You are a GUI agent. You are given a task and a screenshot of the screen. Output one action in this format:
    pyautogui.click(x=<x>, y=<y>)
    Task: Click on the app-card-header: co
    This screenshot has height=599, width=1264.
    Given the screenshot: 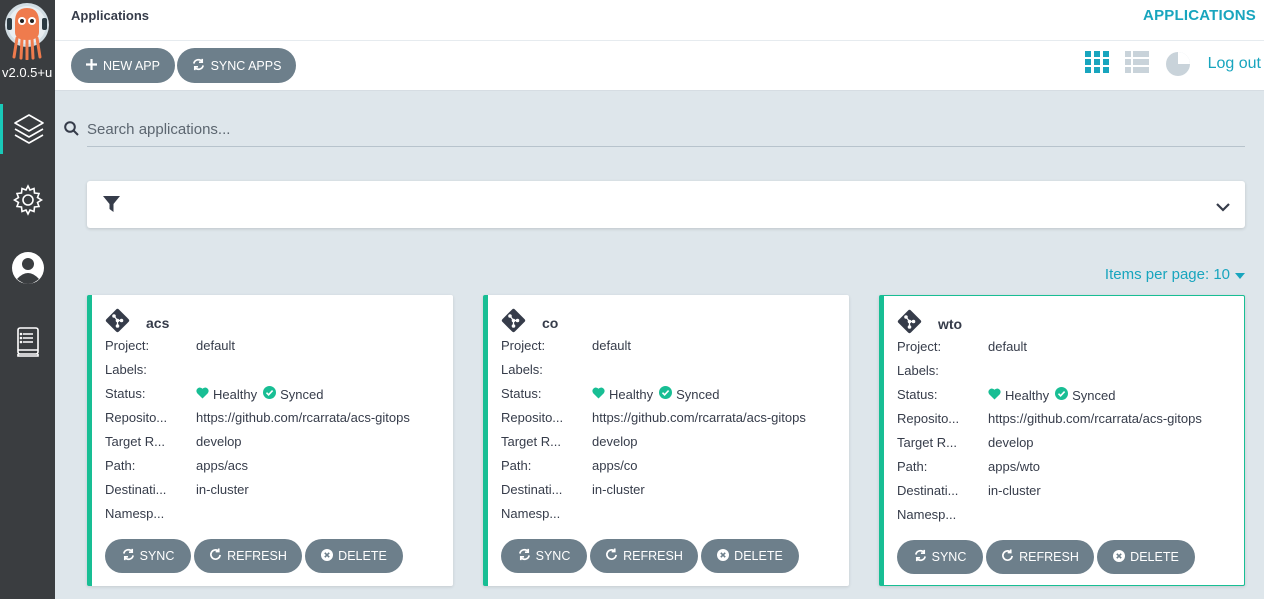 What is the action you would take?
    pyautogui.click(x=529, y=323)
    